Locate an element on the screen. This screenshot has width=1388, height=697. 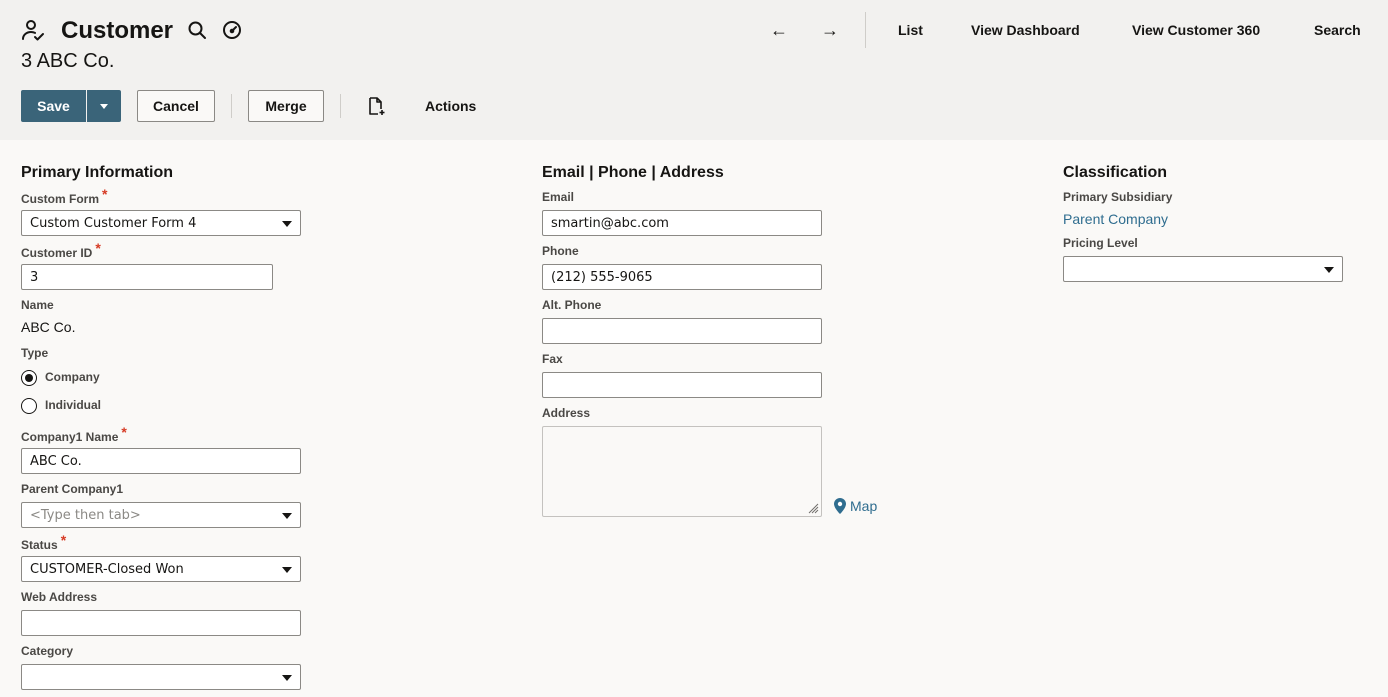
save-menu-button is located at coordinates (104, 106).